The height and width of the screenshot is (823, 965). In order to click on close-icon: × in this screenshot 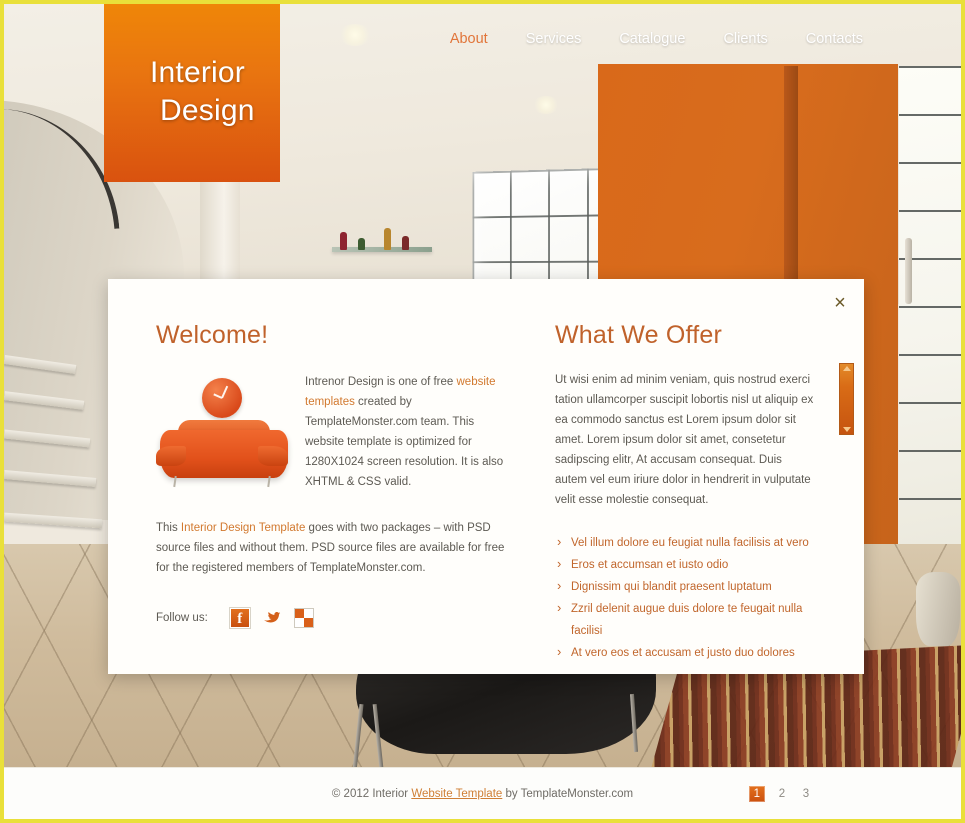, I will do `click(840, 303)`.